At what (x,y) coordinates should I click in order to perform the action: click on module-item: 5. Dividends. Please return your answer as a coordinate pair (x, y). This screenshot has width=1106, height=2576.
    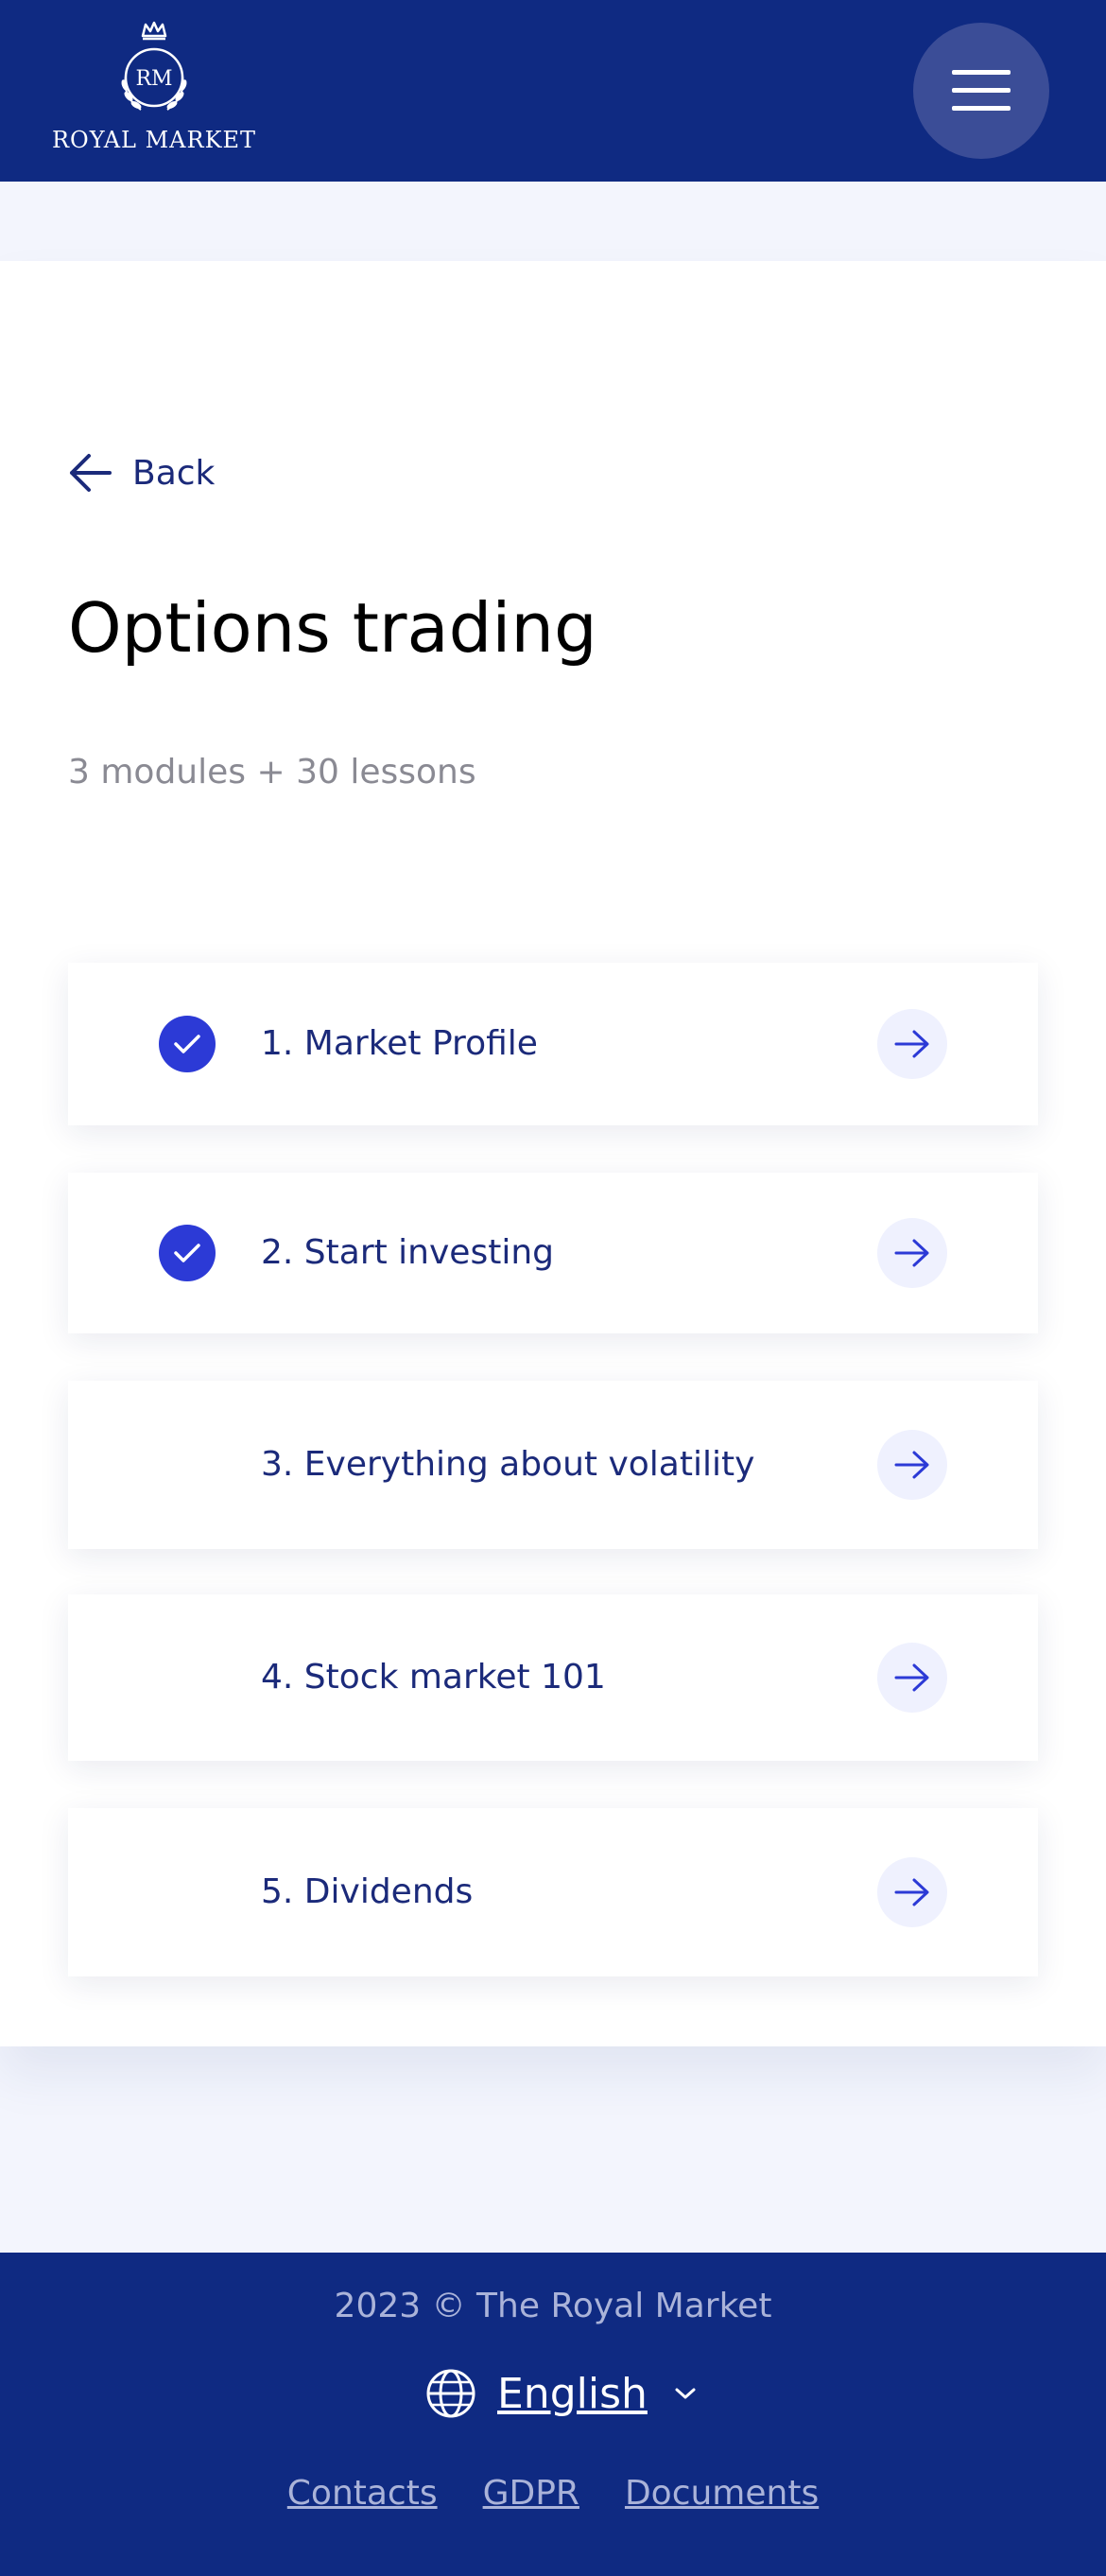
    Looking at the image, I should click on (553, 1892).